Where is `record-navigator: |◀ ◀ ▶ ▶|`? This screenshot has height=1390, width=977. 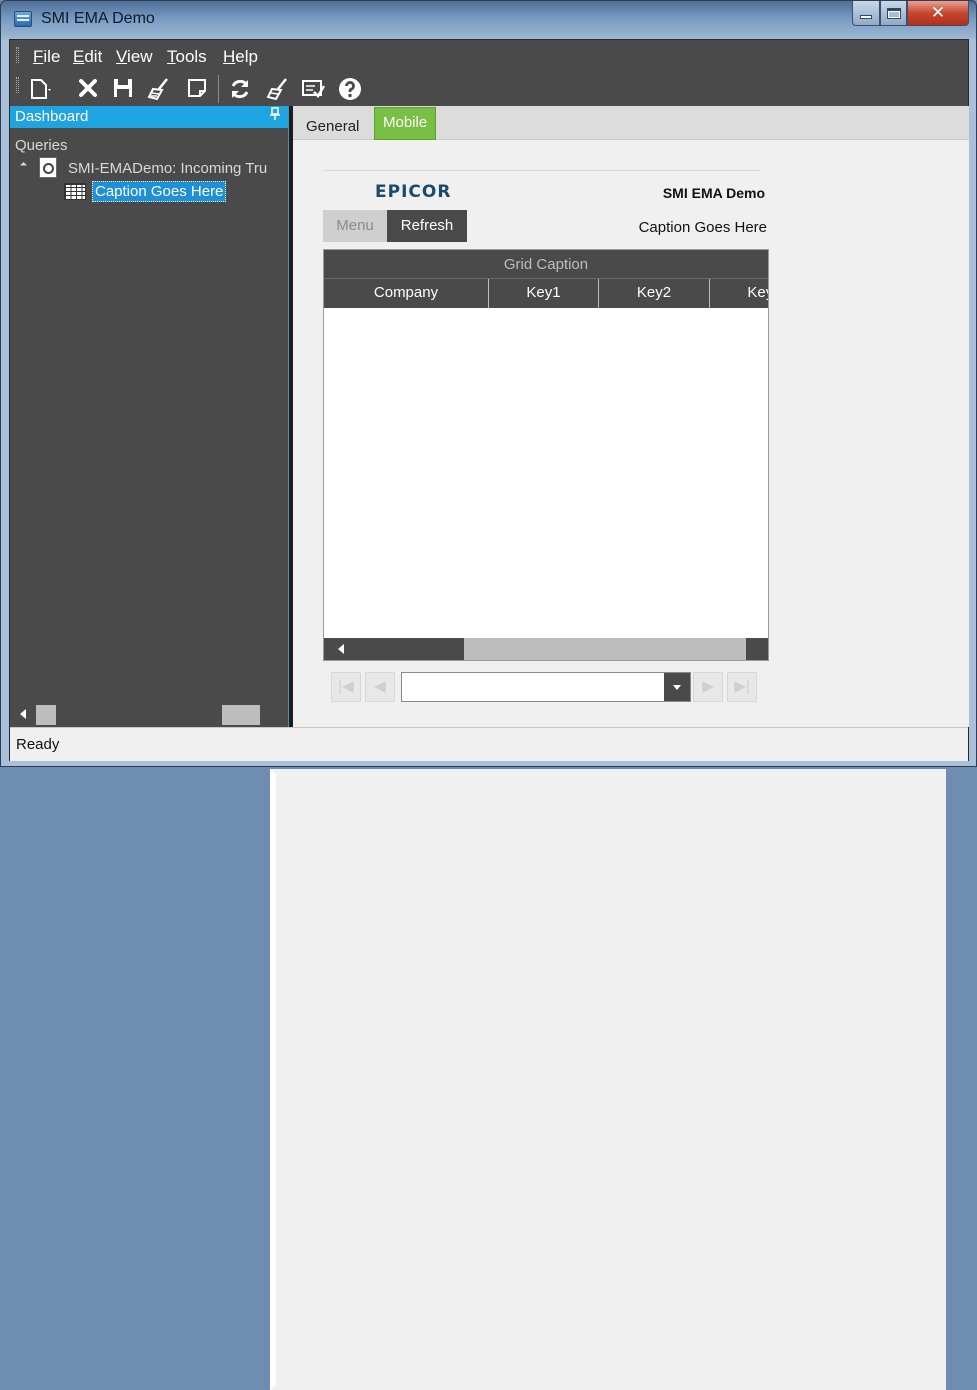 record-navigator: |◀ ◀ ▶ ▶| is located at coordinates (546, 688).